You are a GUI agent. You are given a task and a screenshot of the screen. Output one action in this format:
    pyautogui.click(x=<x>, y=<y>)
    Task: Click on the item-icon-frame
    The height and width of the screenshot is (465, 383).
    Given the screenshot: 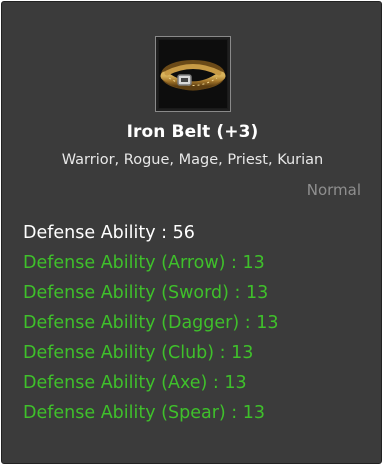 What is the action you would take?
    pyautogui.click(x=193, y=74)
    